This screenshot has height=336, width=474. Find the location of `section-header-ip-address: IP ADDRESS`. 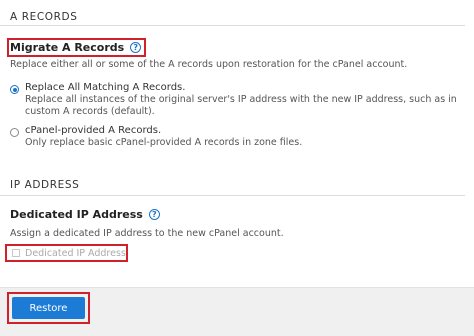

section-header-ip-address: IP ADDRESS is located at coordinates (232, 185).